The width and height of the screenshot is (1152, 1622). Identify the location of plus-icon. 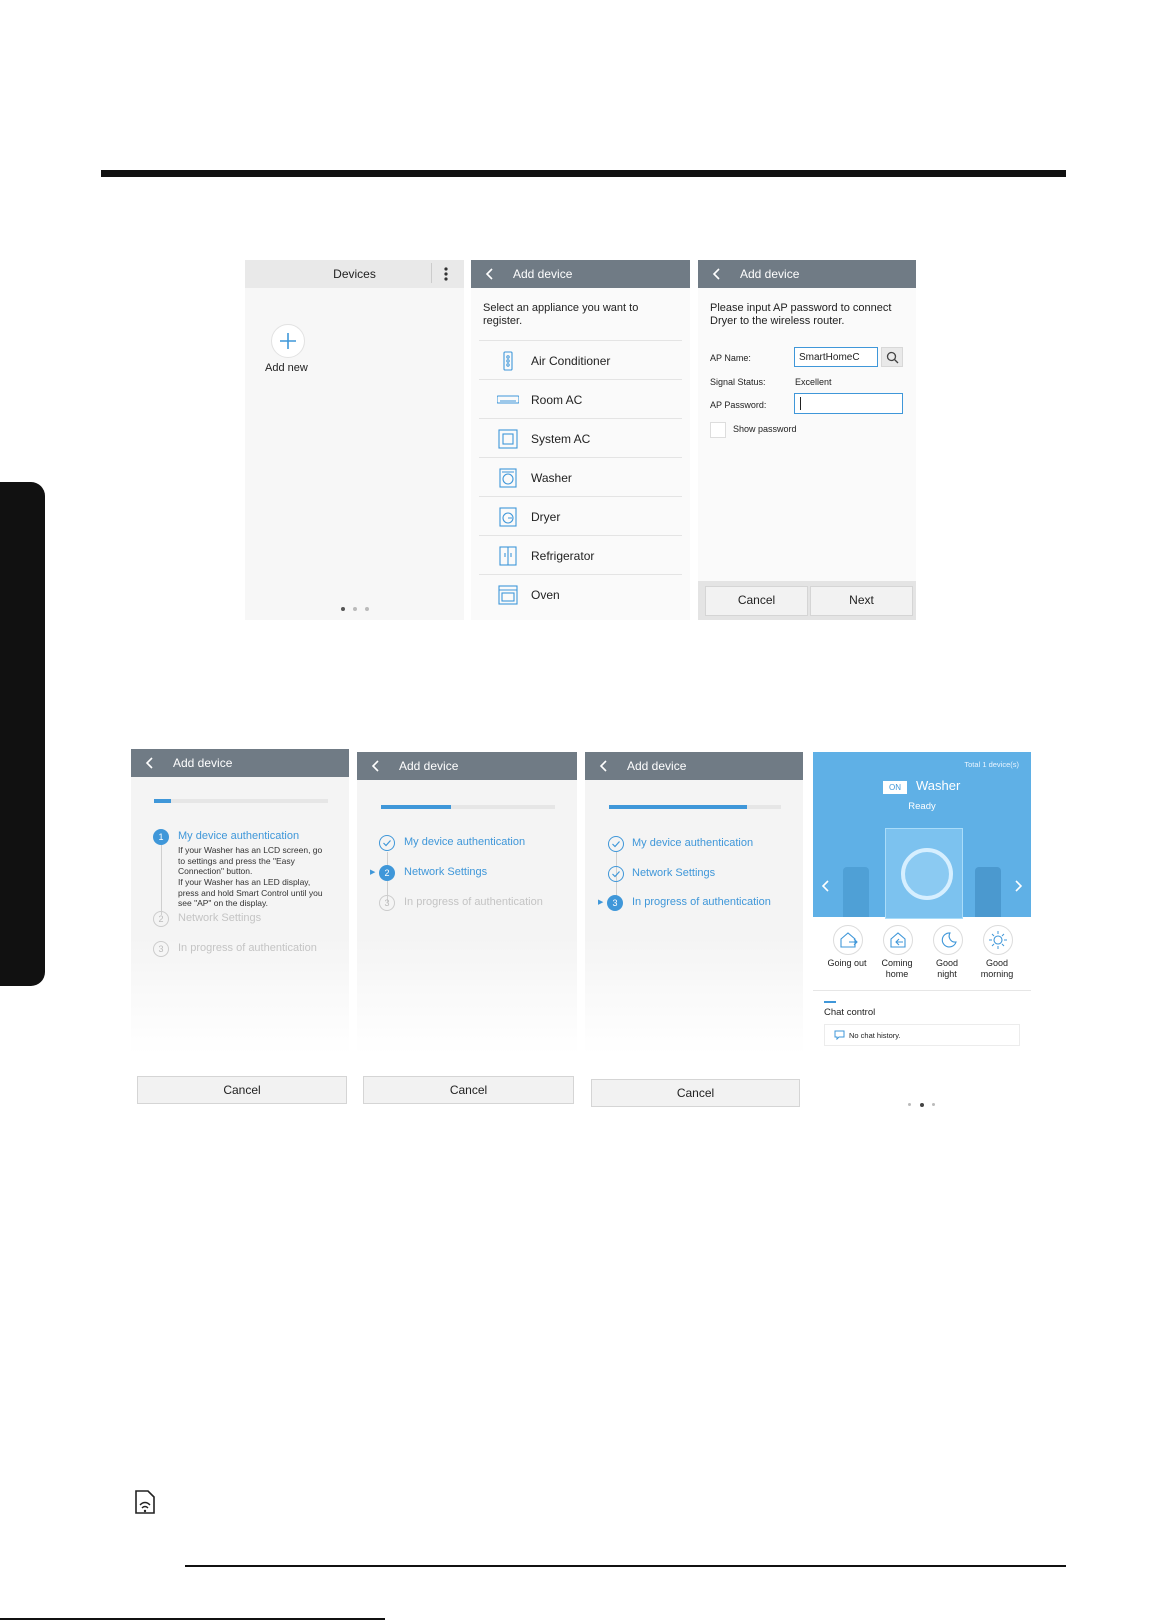
(288, 341).